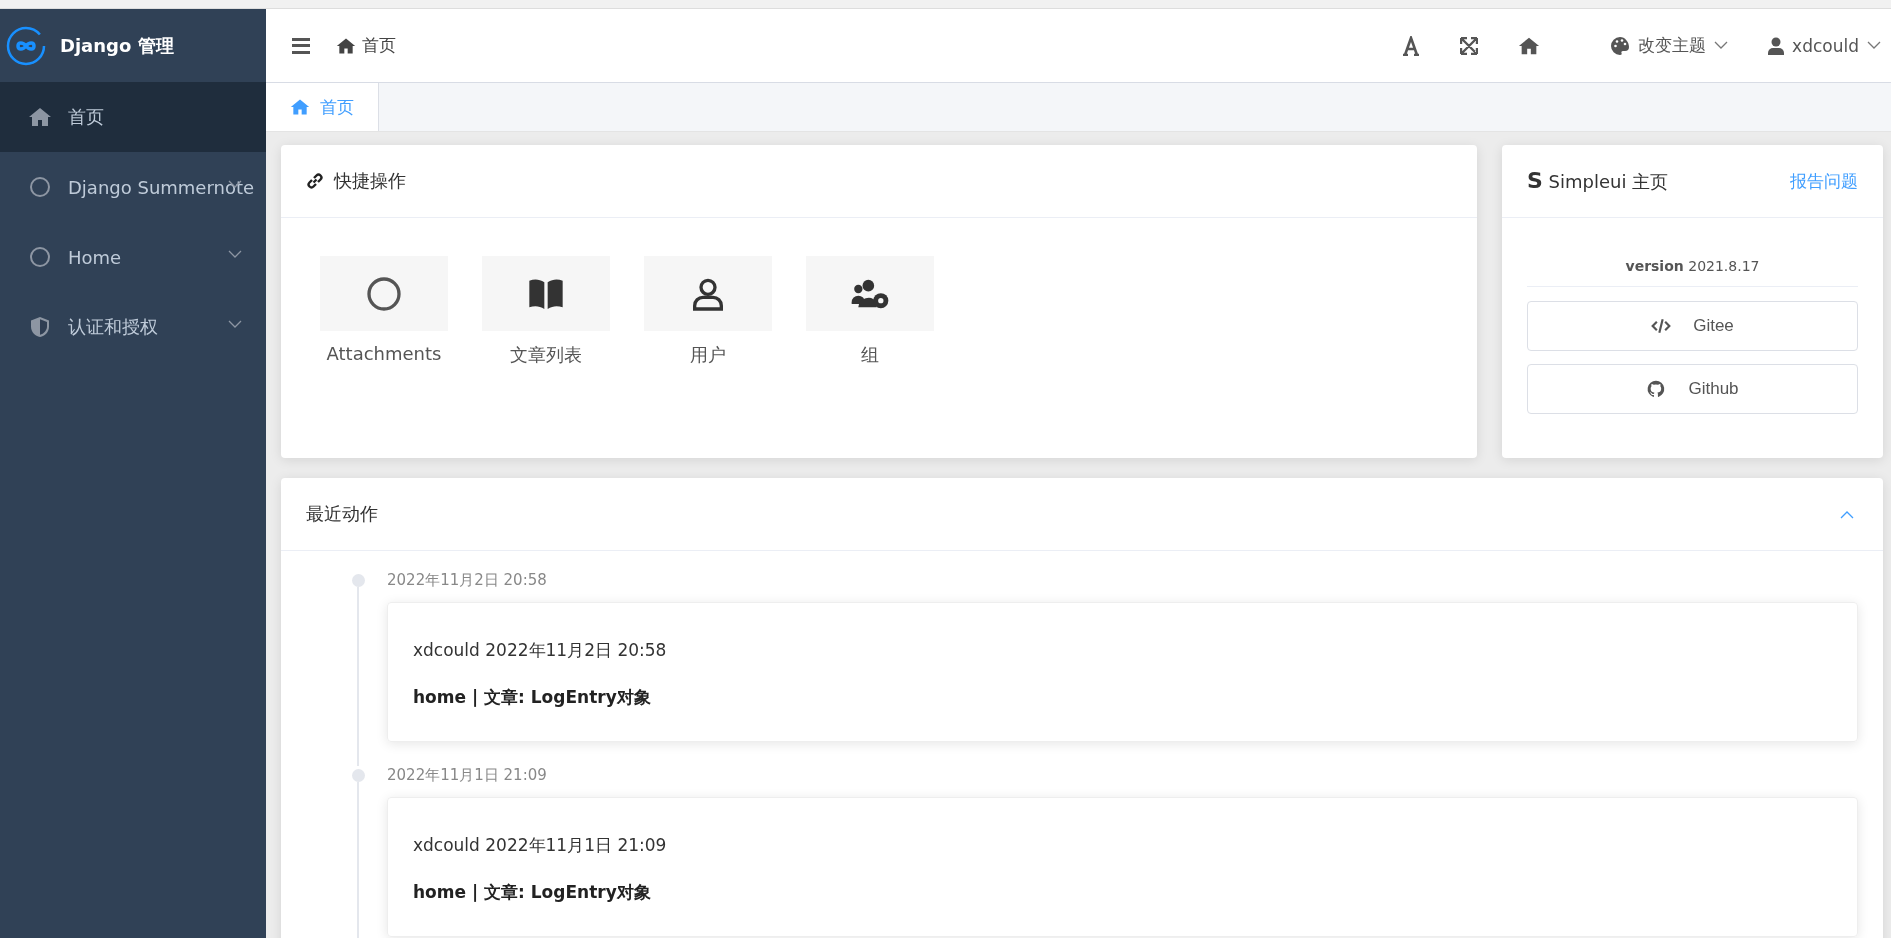  I want to click on breadcrumb: 首页, so click(366, 45).